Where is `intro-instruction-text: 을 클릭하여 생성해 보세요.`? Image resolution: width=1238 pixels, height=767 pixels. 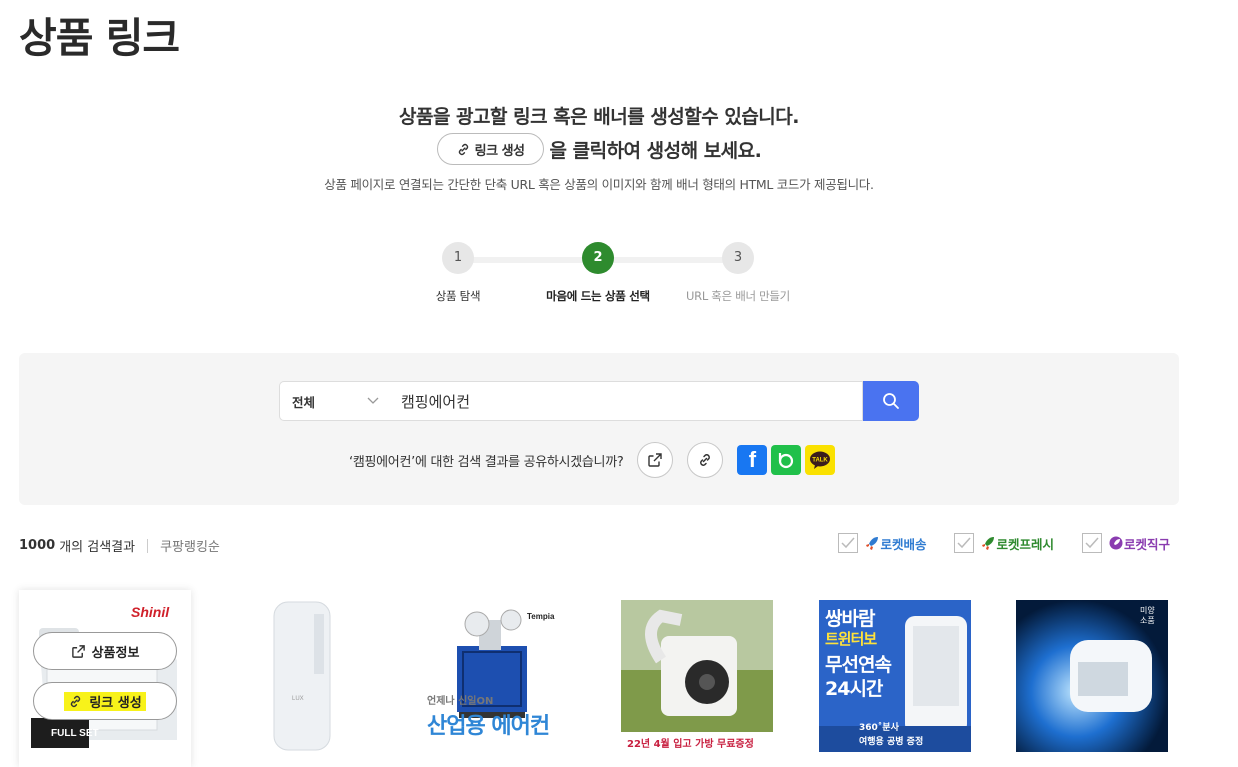 intro-instruction-text: 을 클릭하여 생성해 보세요. is located at coordinates (655, 150).